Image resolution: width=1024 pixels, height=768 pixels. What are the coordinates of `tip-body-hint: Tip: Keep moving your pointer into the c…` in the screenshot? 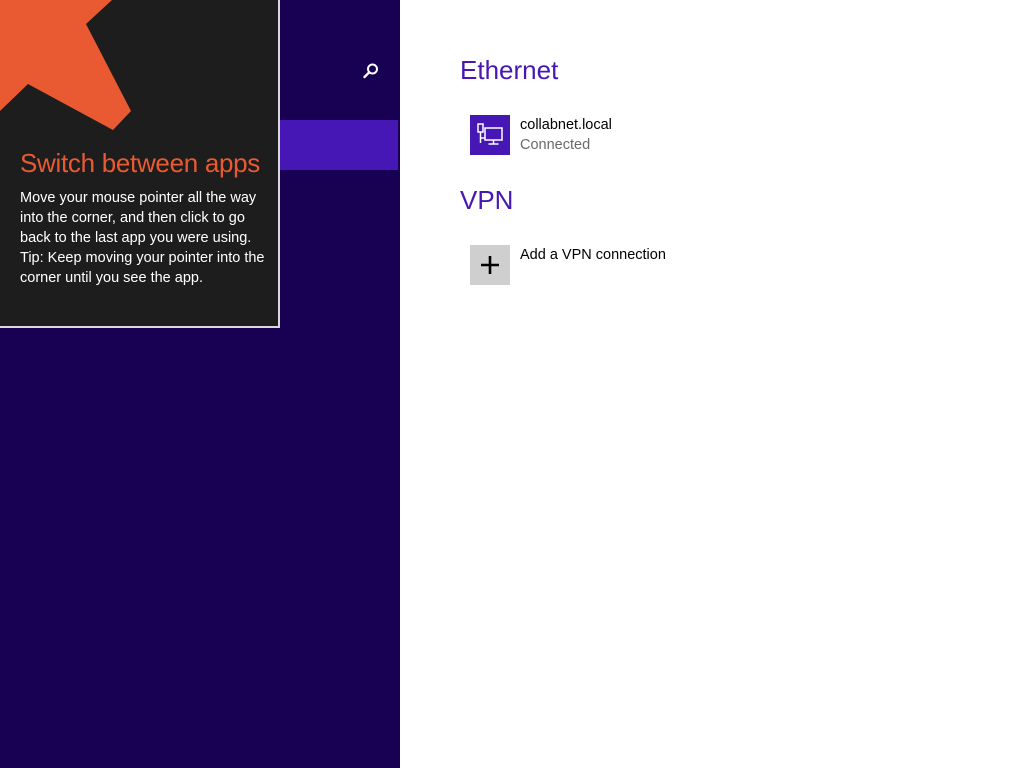 It's located at (142, 268).